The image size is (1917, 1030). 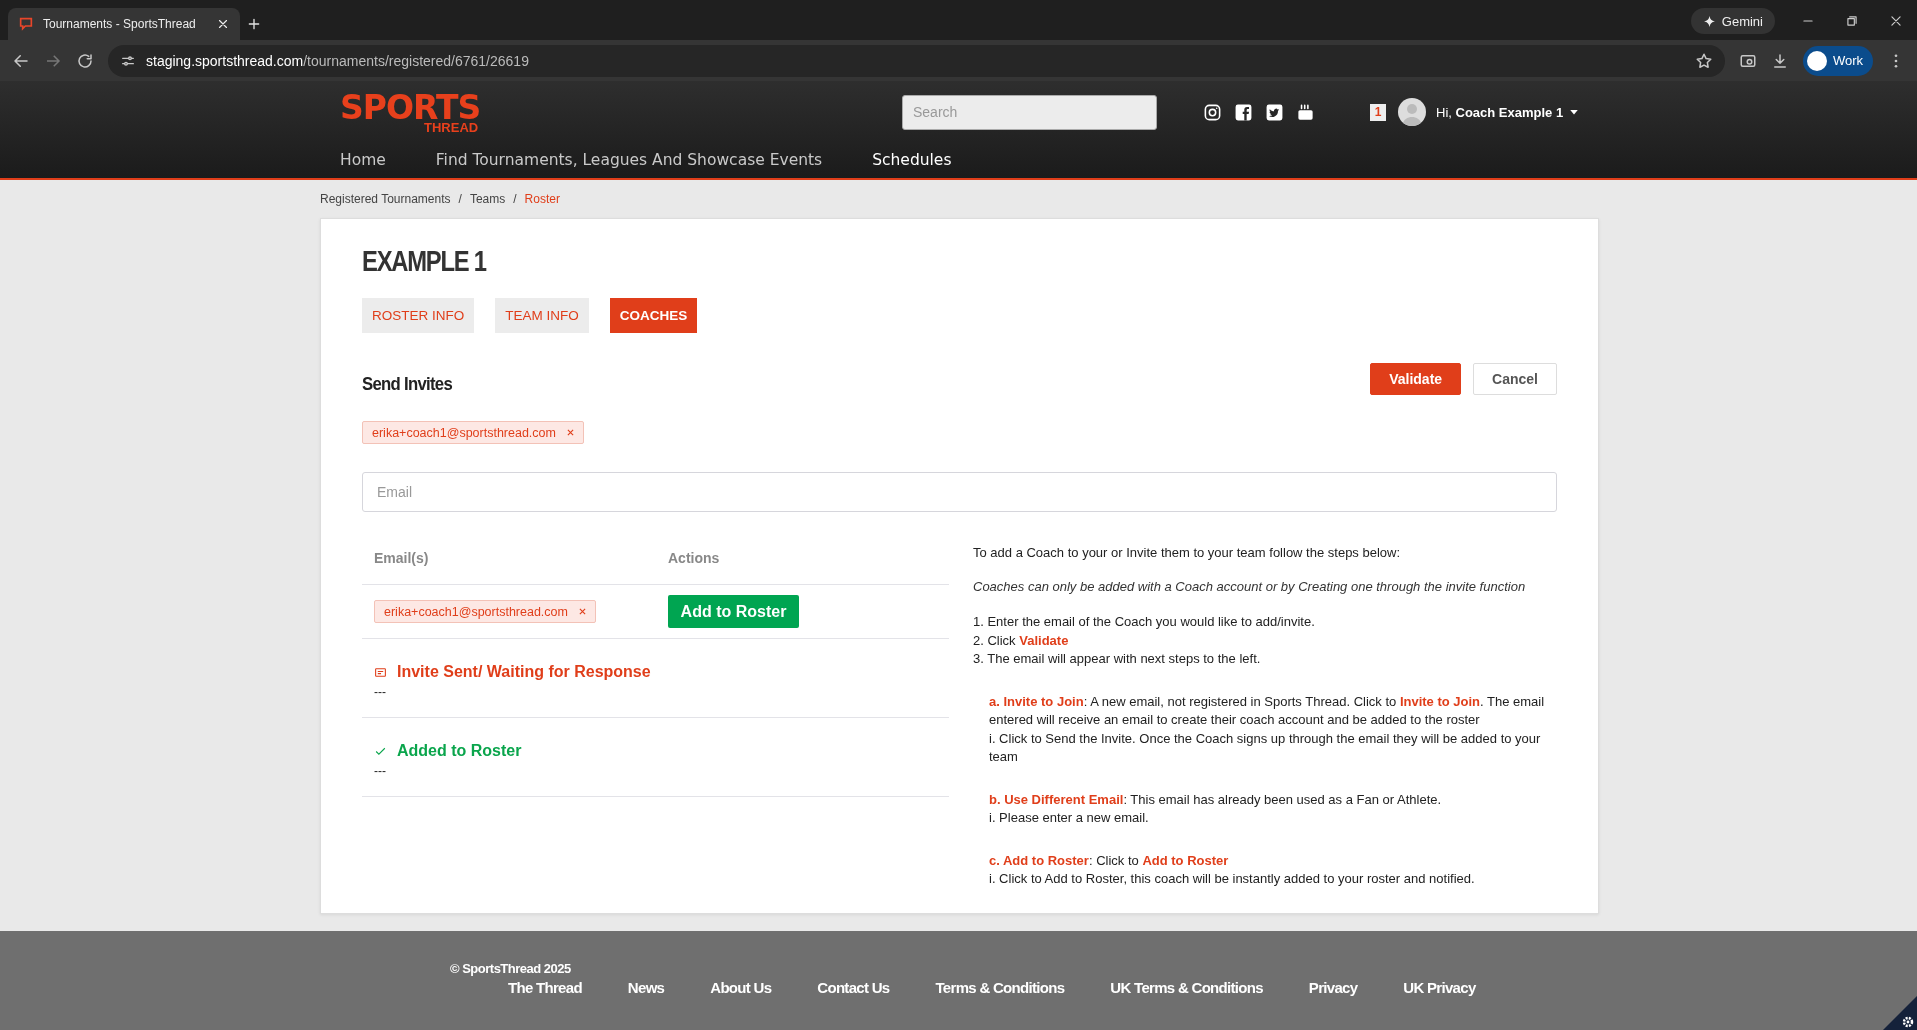 I want to click on section-title: Send Invites, so click(x=408, y=383).